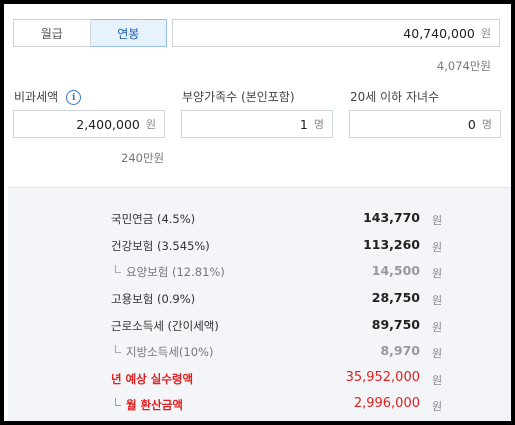 The image size is (515, 425). I want to click on tab-monthly: 월급, so click(52, 33).